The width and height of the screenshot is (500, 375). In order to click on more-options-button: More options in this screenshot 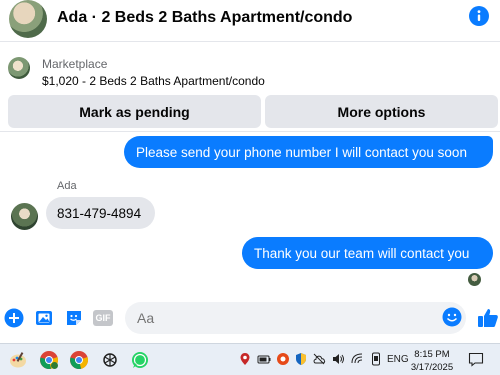, I will do `click(381, 111)`.